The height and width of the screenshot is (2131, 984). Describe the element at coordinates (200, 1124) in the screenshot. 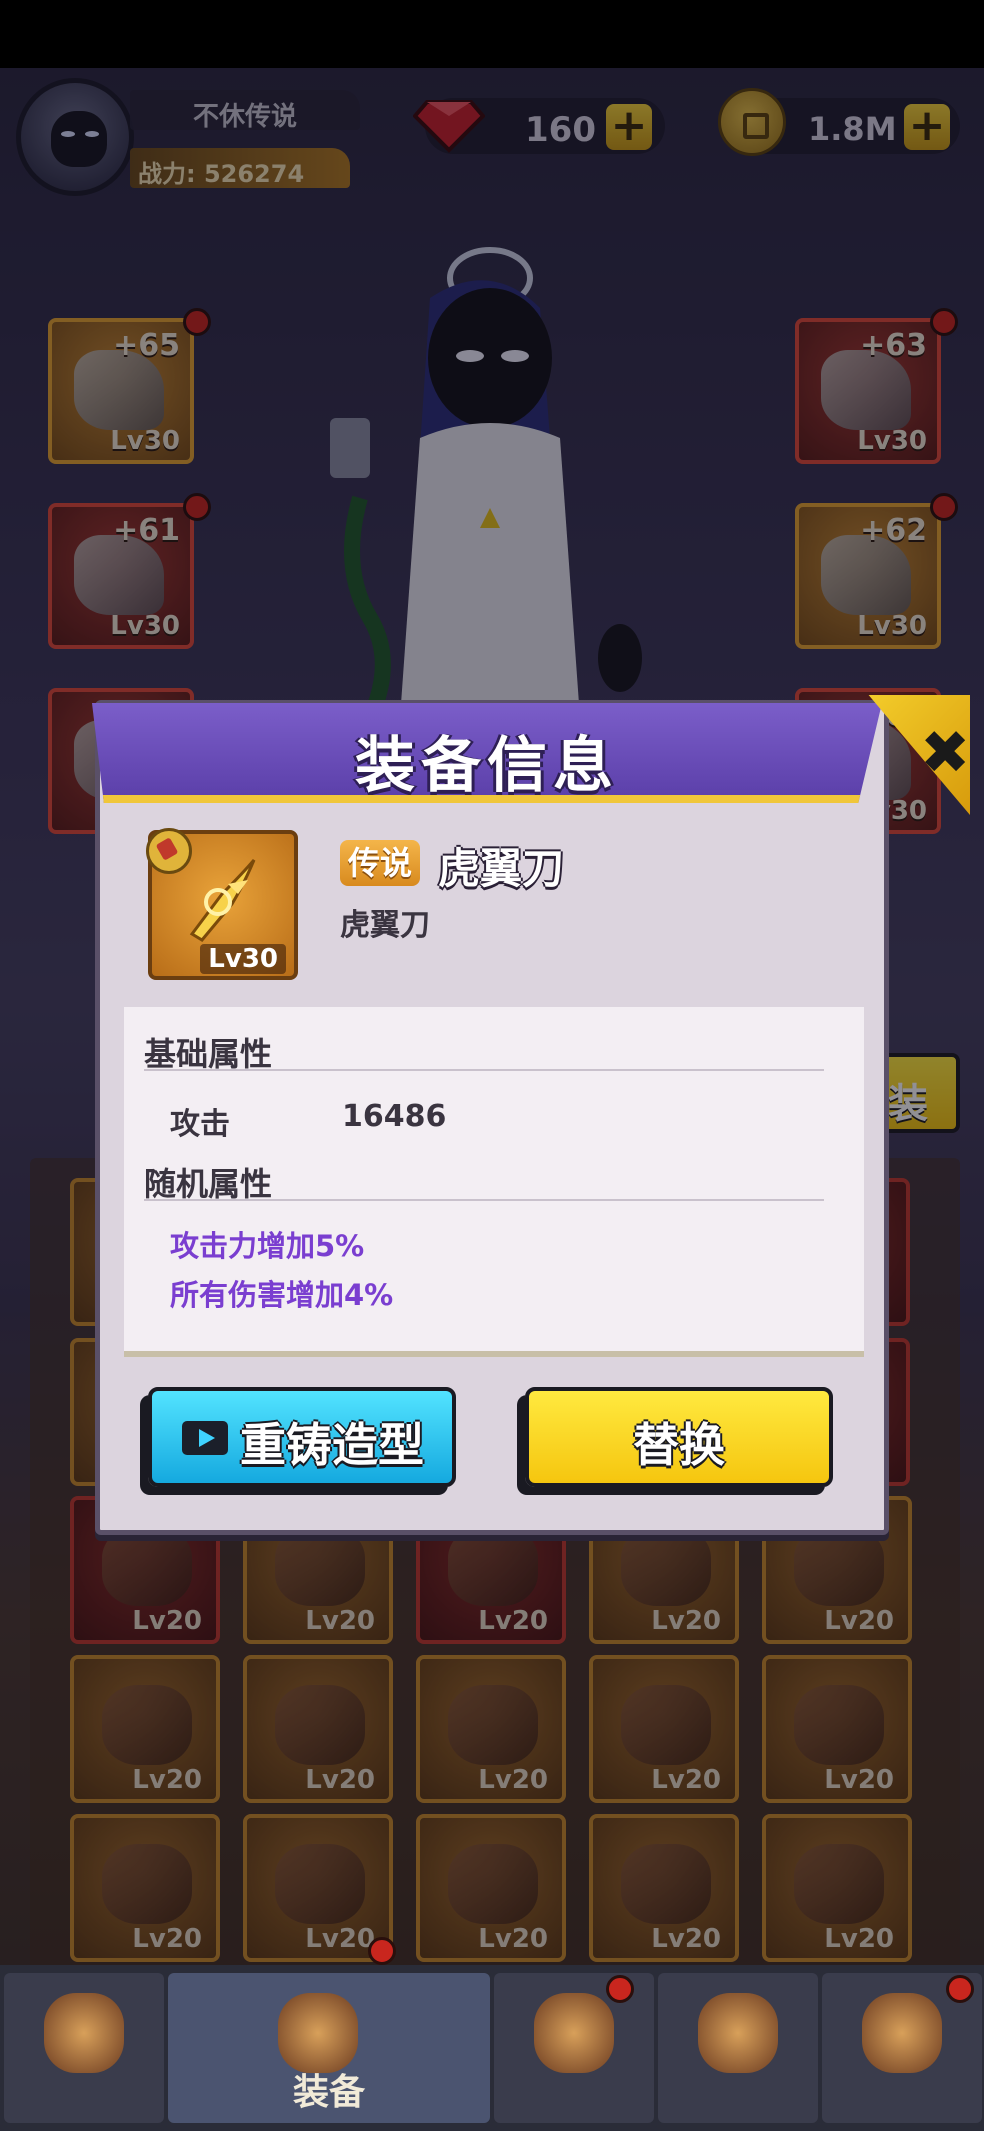

I see `attr-key: 攻击` at that location.